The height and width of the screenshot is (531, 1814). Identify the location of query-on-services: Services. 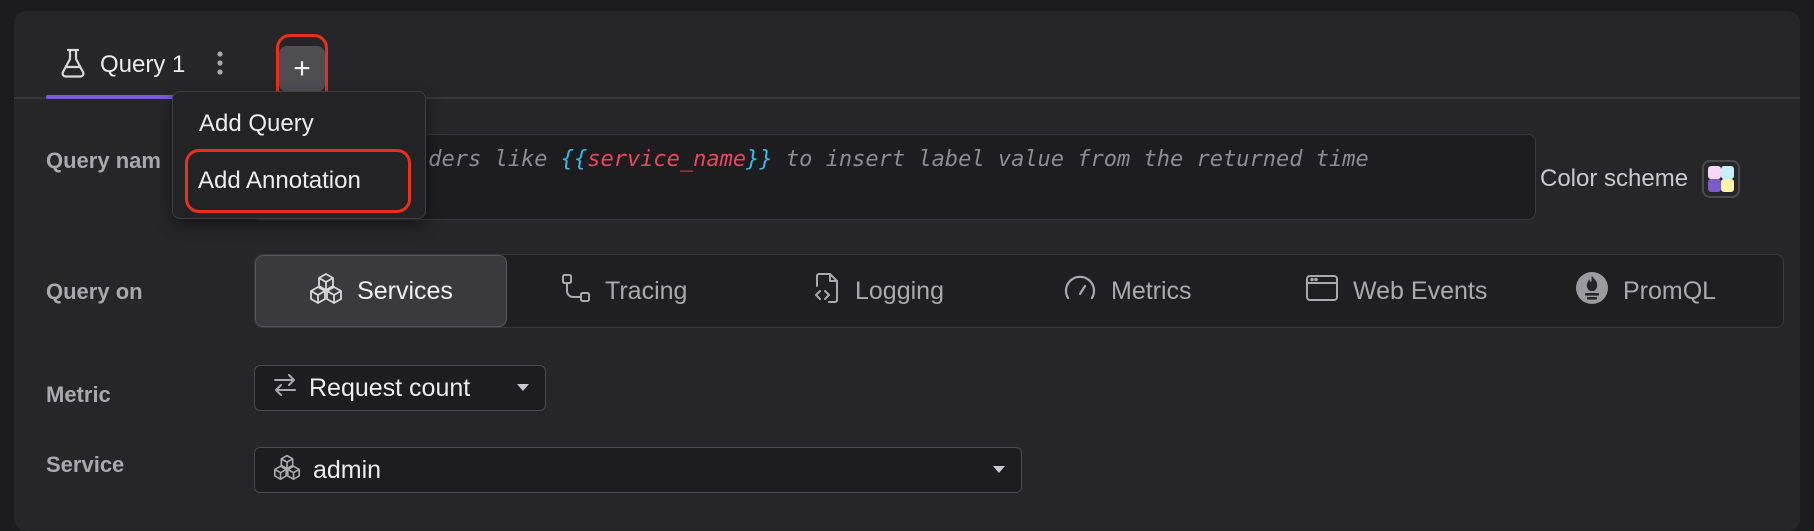
(381, 291).